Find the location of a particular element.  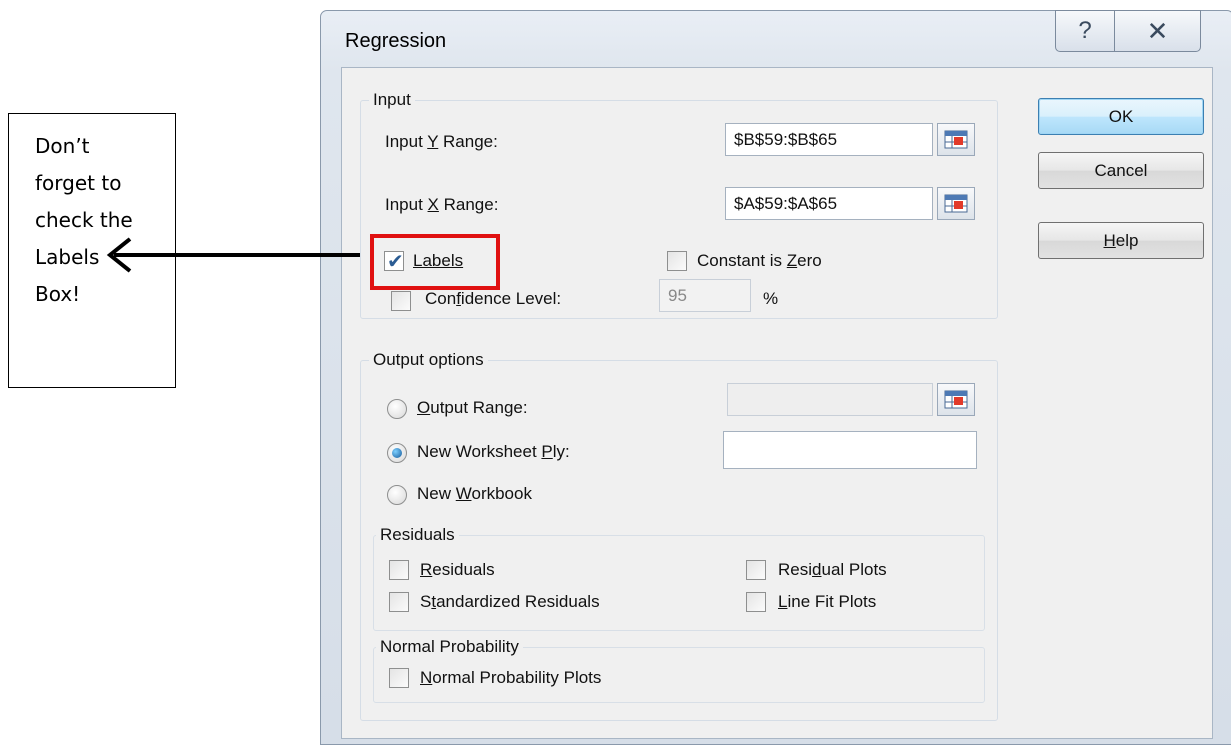

question-icon: ? is located at coordinates (1085, 30).